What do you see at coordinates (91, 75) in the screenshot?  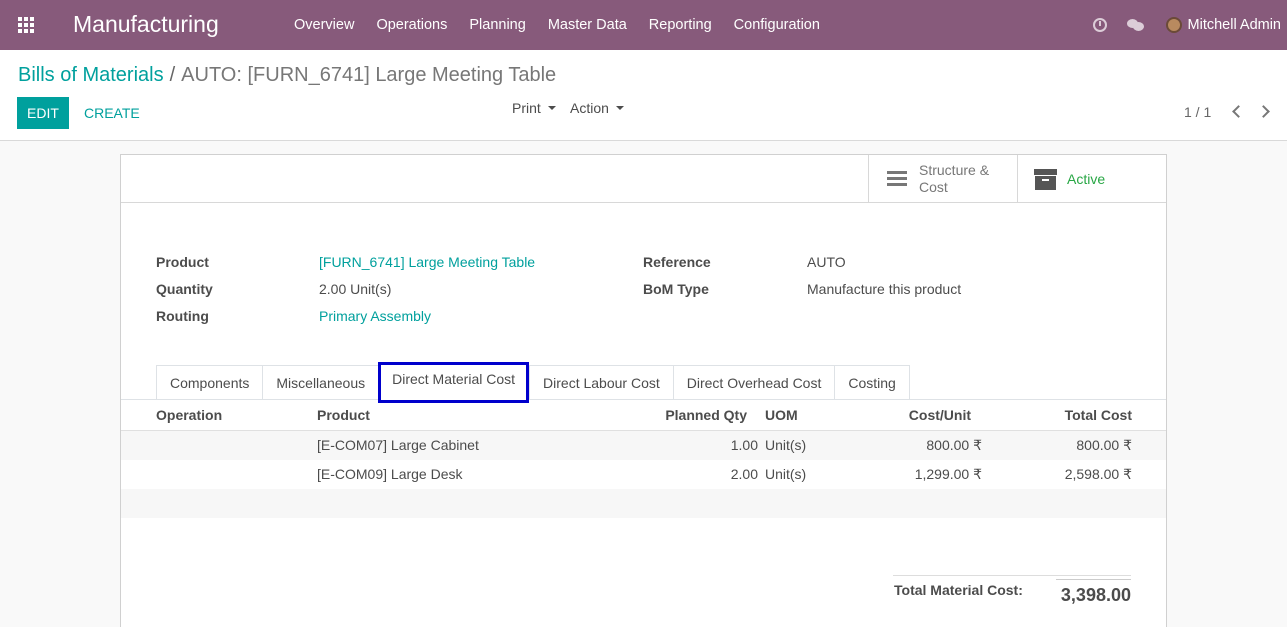 I see `breadcrumb-parent-link: Bills of Materials` at bounding box center [91, 75].